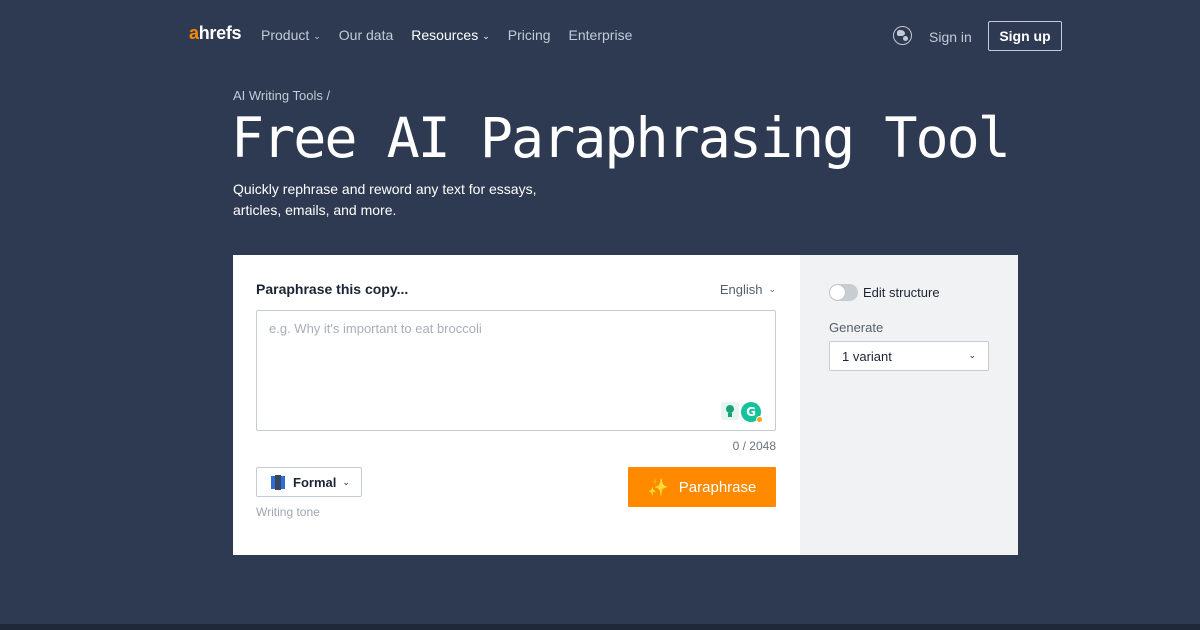  What do you see at coordinates (600, 627) in the screenshot?
I see `bottom-divider` at bounding box center [600, 627].